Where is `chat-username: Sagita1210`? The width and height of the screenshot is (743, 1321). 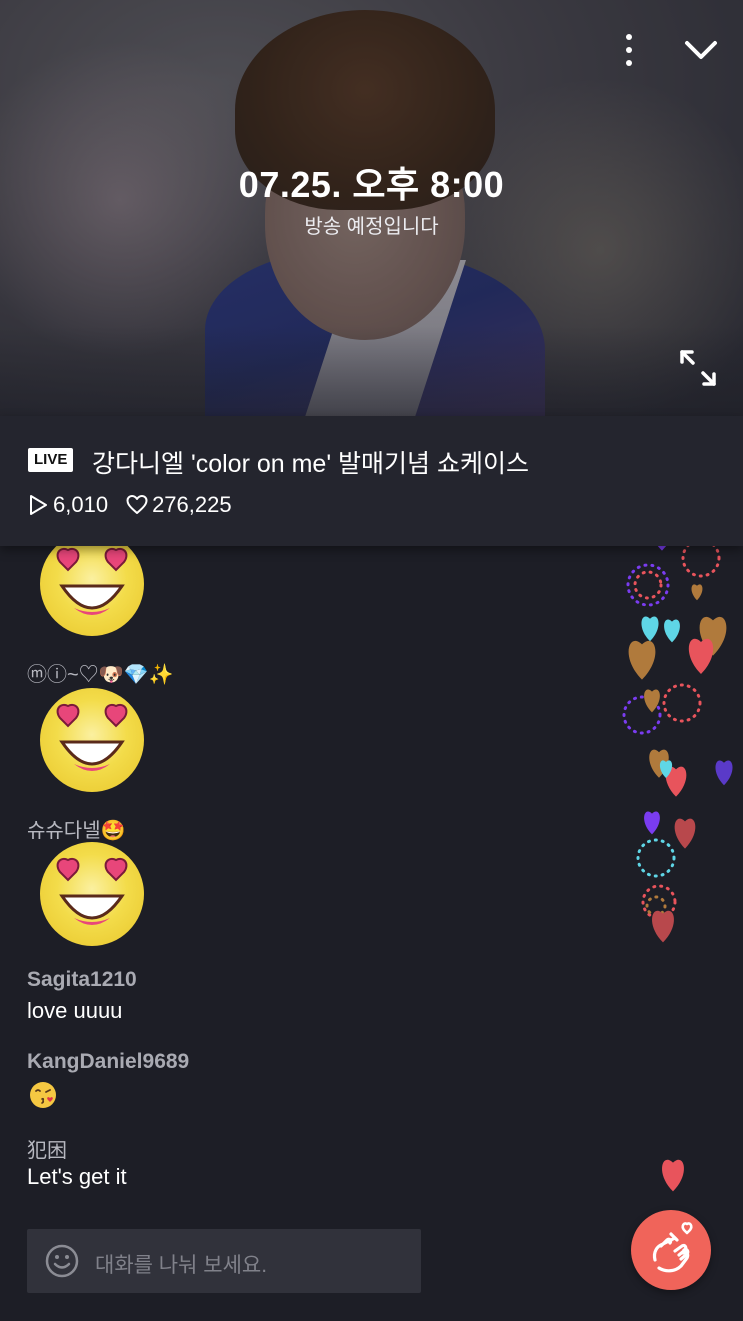 chat-username: Sagita1210 is located at coordinates (82, 980).